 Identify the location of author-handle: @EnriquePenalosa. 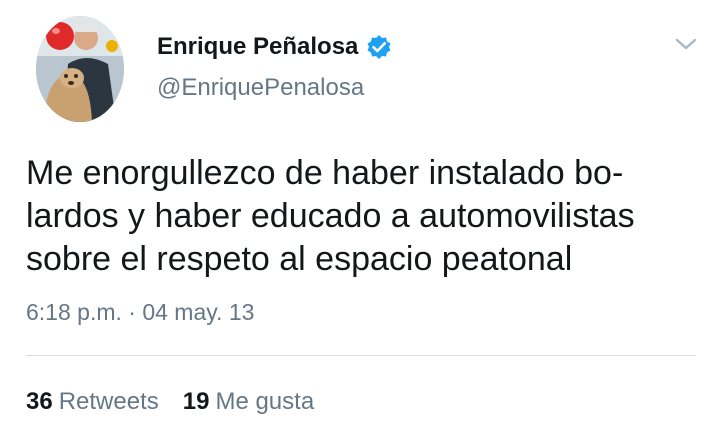
(260, 88).